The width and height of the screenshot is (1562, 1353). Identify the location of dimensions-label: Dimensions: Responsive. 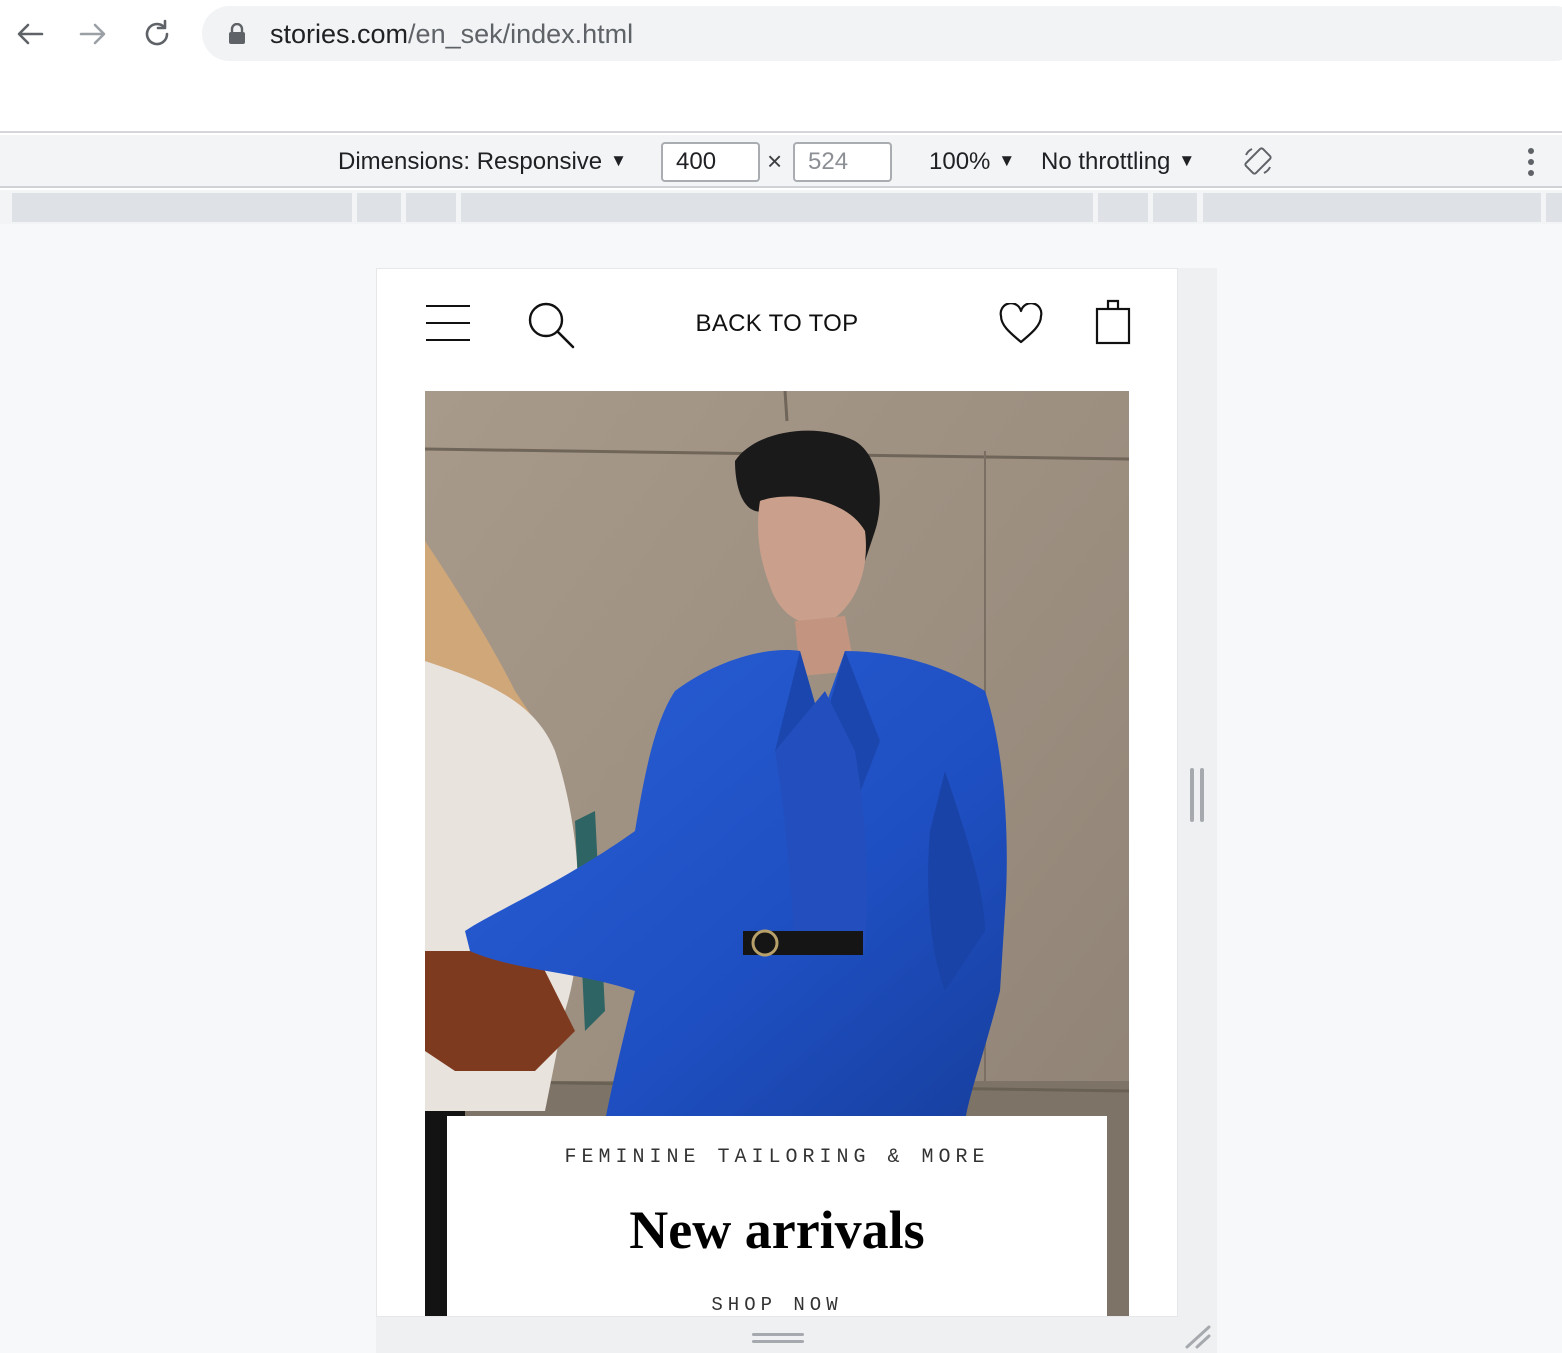
(470, 161).